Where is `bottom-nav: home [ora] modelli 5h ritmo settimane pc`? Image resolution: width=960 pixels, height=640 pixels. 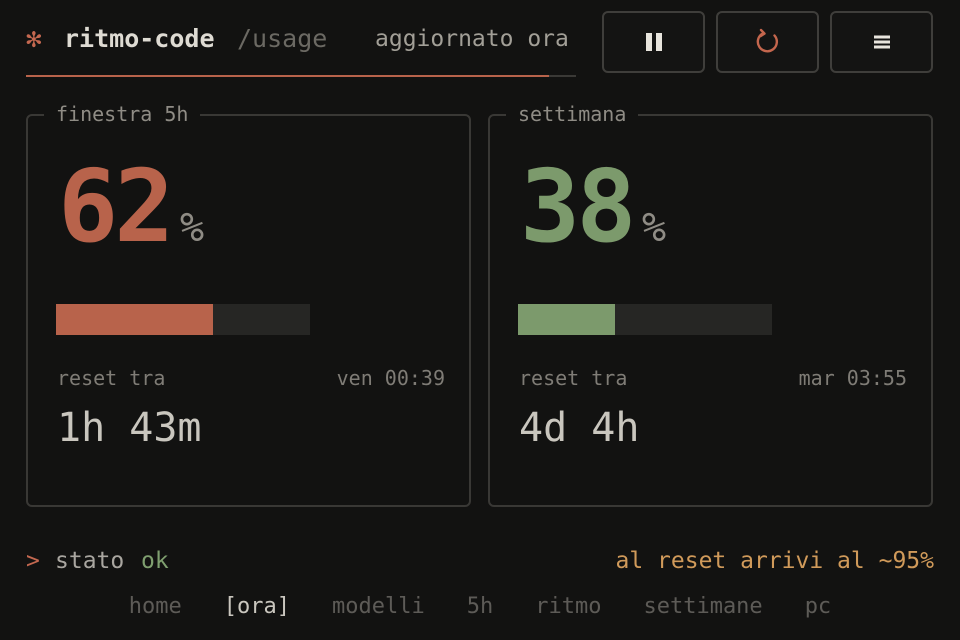
bottom-nav: home [ora] modelli 5h ritmo settimane pc is located at coordinates (480, 608).